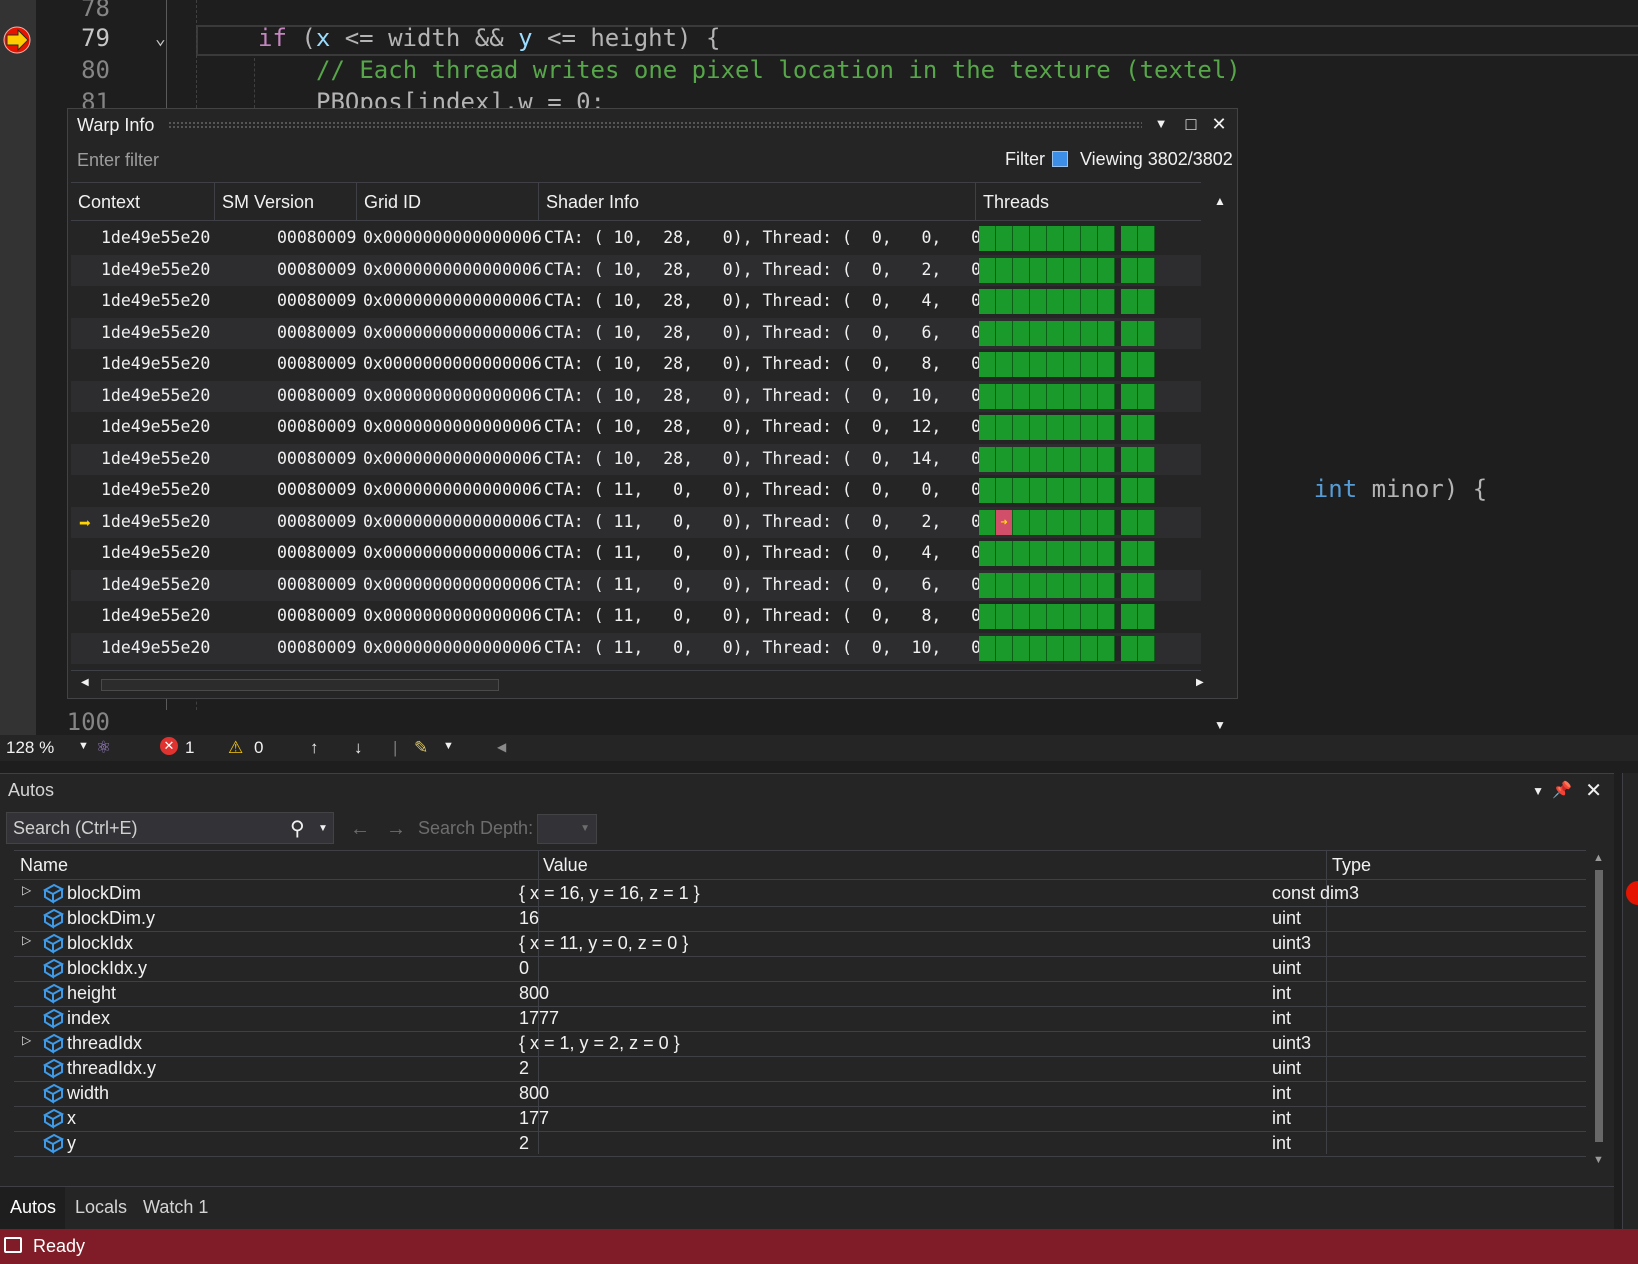 The width and height of the screenshot is (1638, 1264). I want to click on code-line-78: 78, so click(819, 13).